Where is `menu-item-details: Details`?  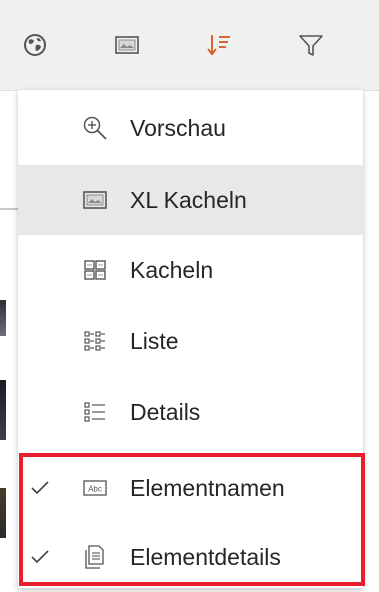
menu-item-details: Details is located at coordinates (190, 412).